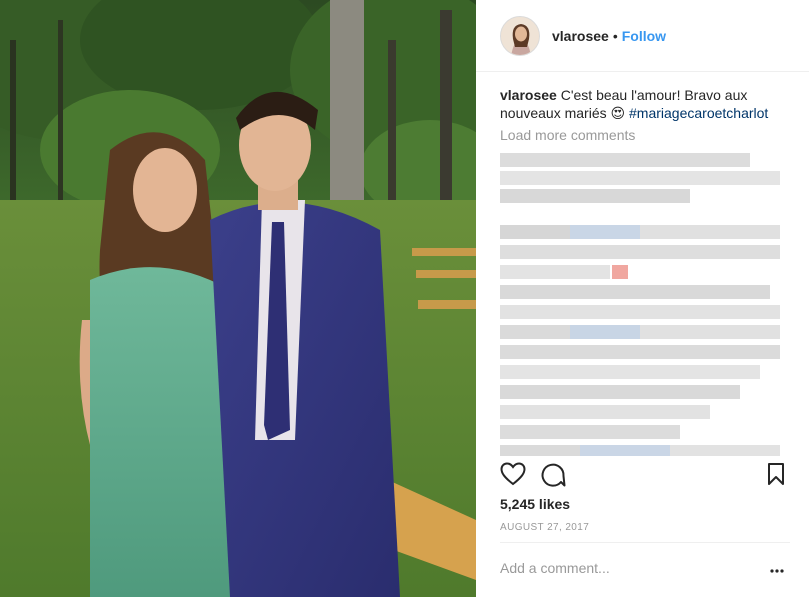 The image size is (809, 597). Describe the element at coordinates (618, 113) in the screenshot. I see `caption-emoji: 😍` at that location.